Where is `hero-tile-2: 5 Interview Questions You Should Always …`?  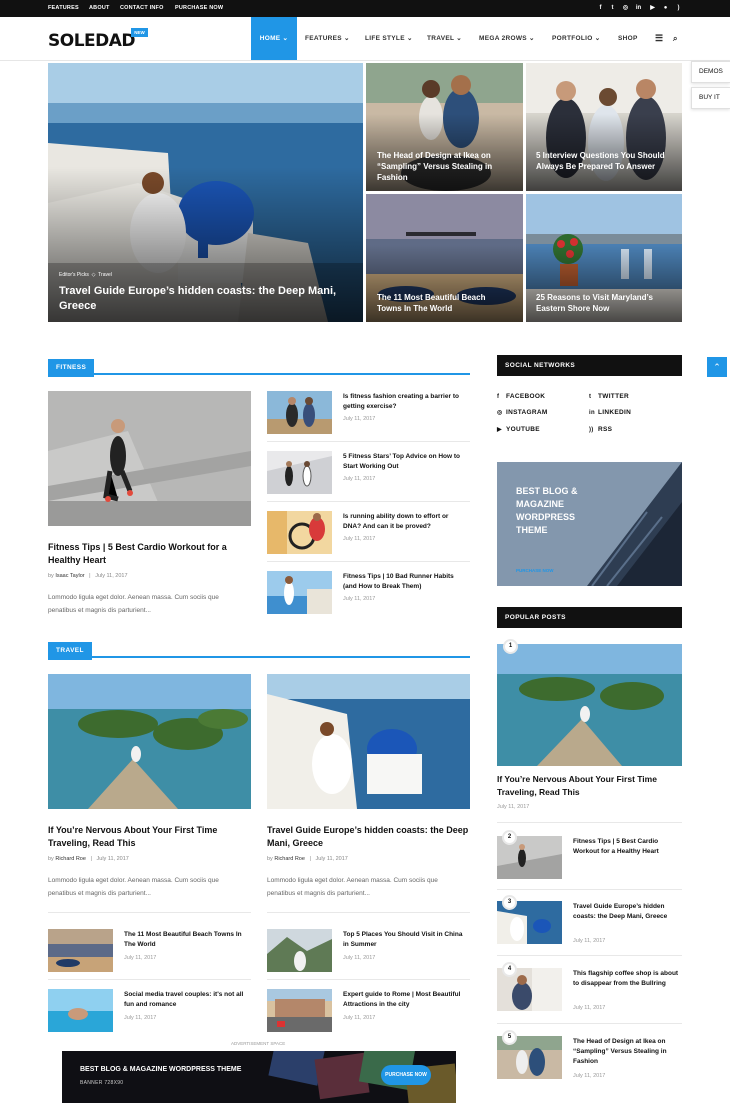 hero-tile-2: 5 Interview Questions You Should Always … is located at coordinates (604, 127).